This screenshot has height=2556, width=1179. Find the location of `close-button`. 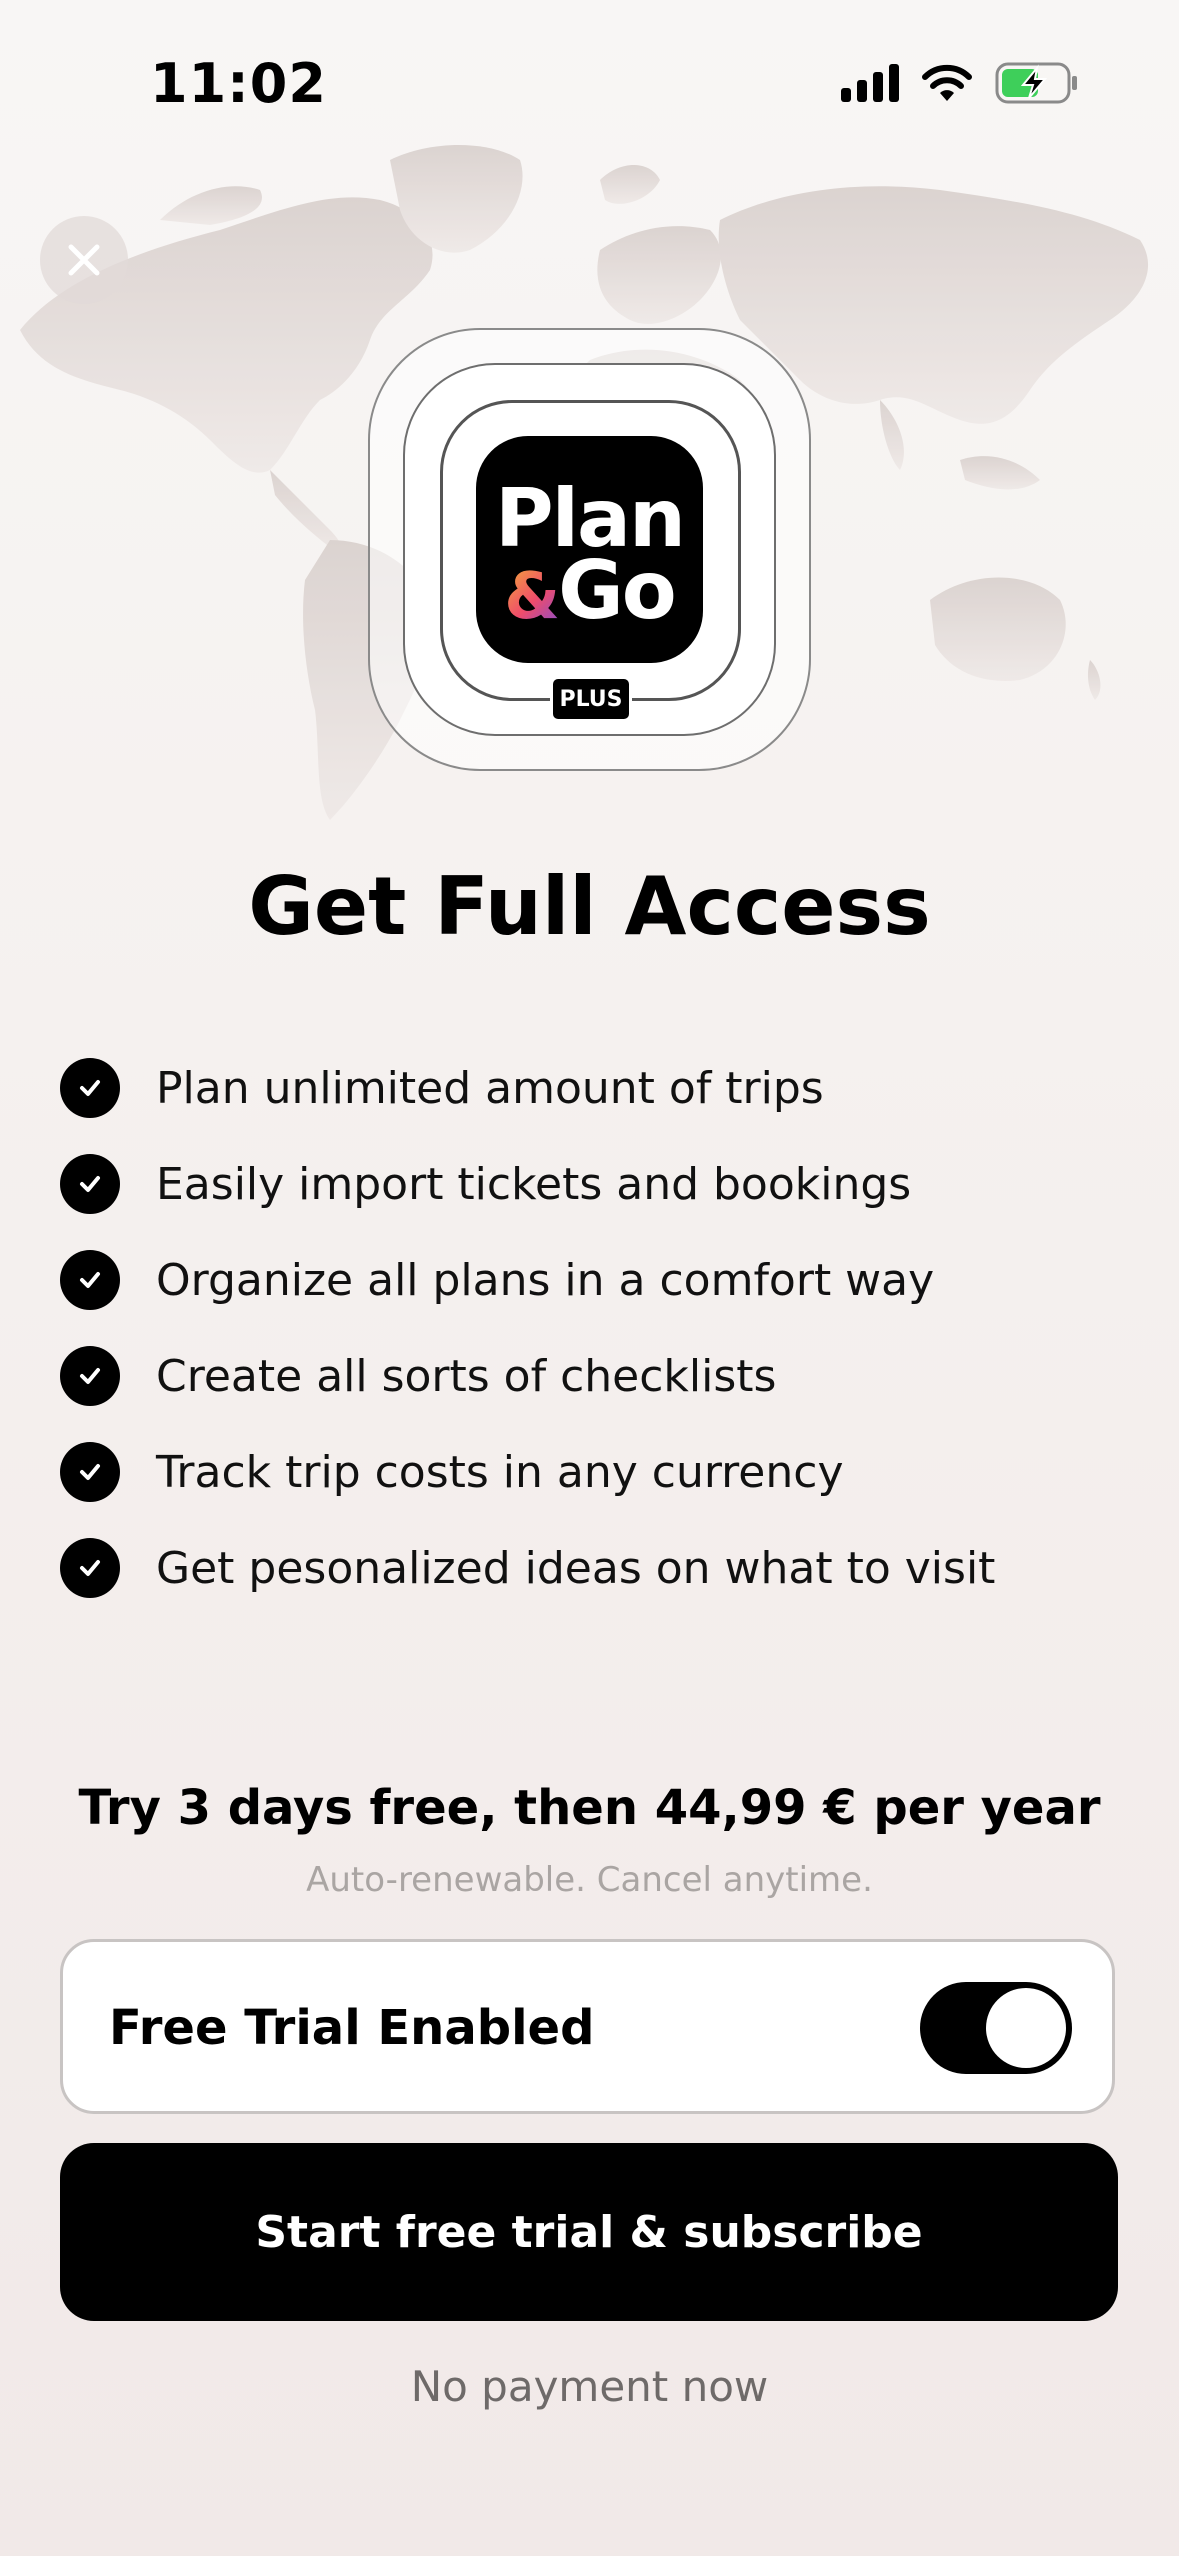

close-button is located at coordinates (84, 260).